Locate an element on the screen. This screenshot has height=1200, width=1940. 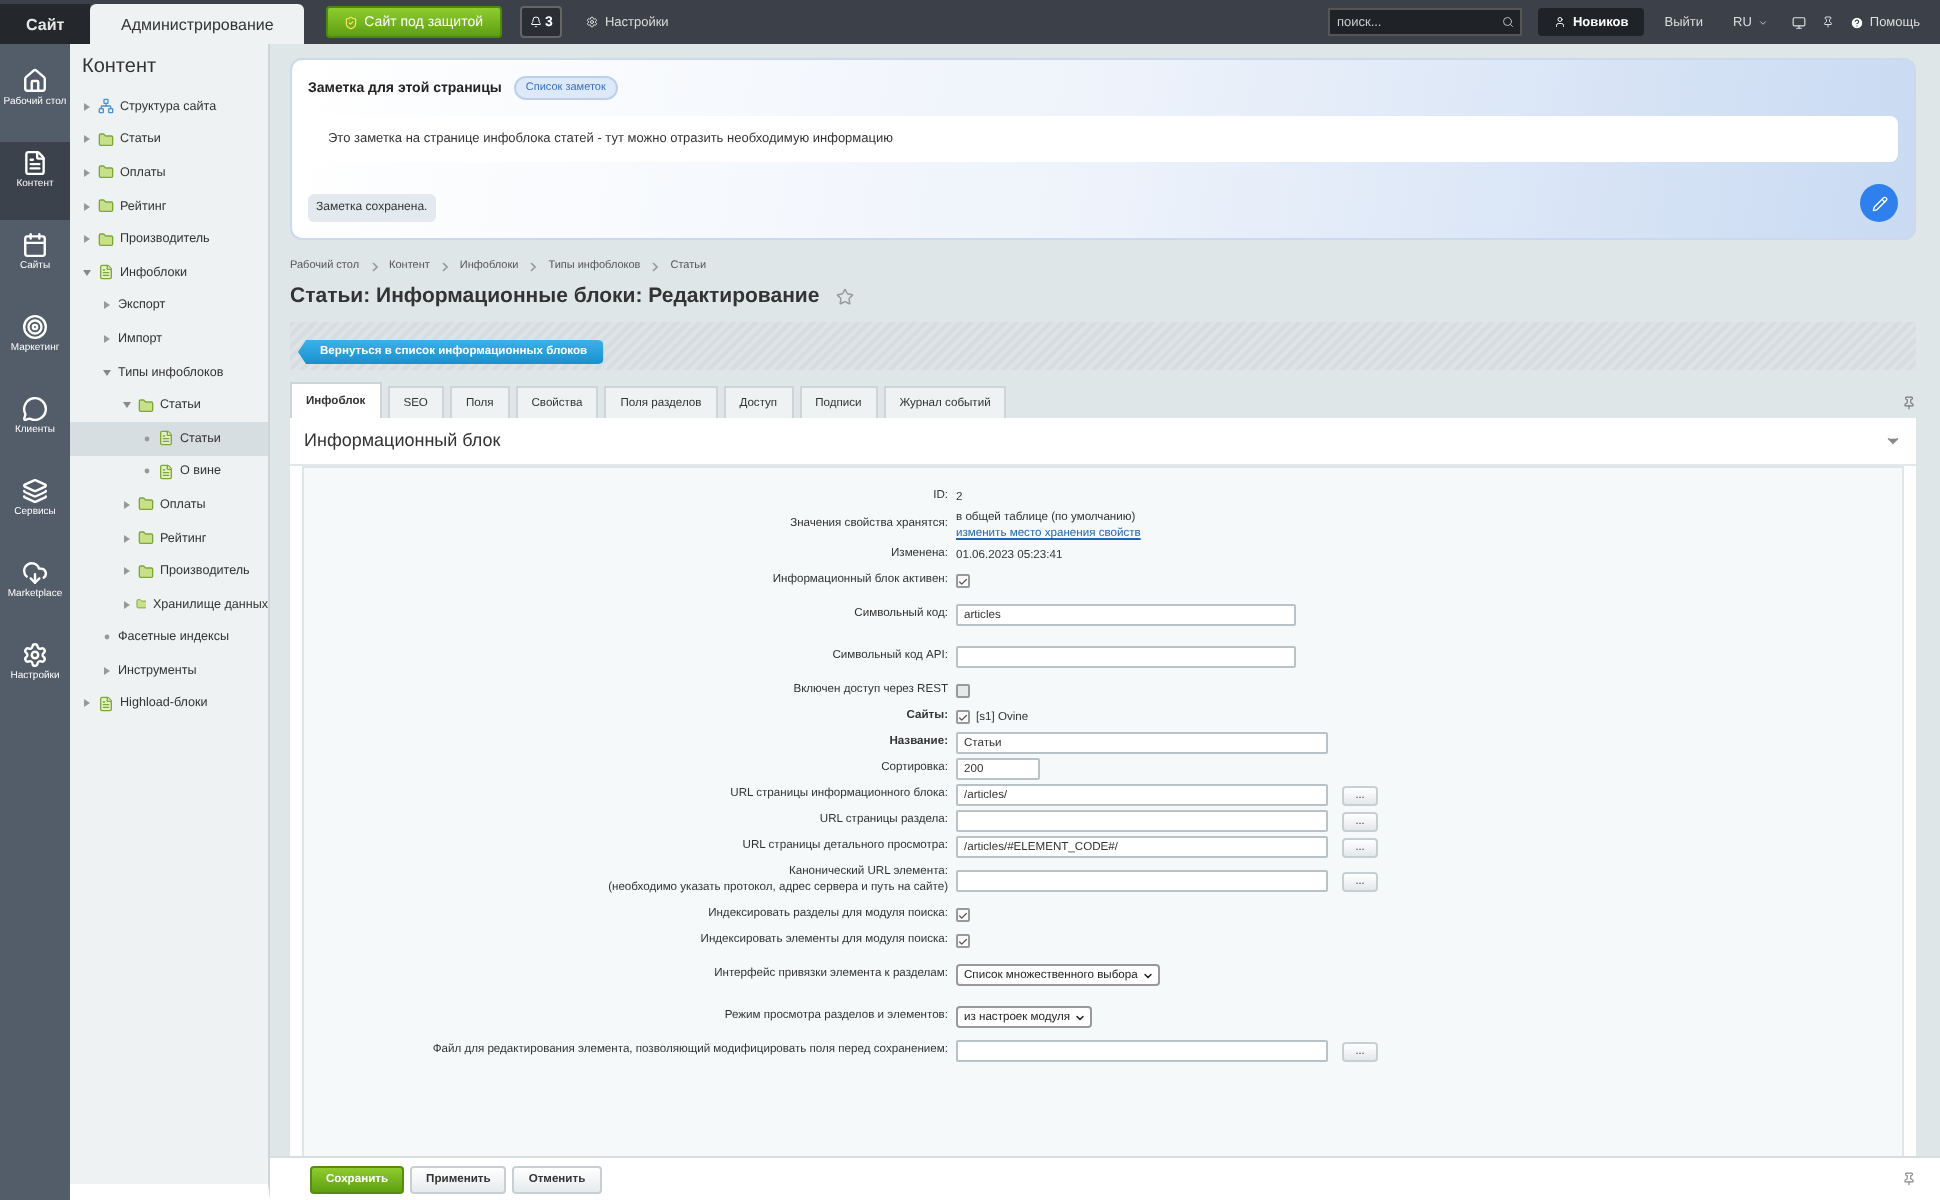
calendar-icon is located at coordinates (35, 245).